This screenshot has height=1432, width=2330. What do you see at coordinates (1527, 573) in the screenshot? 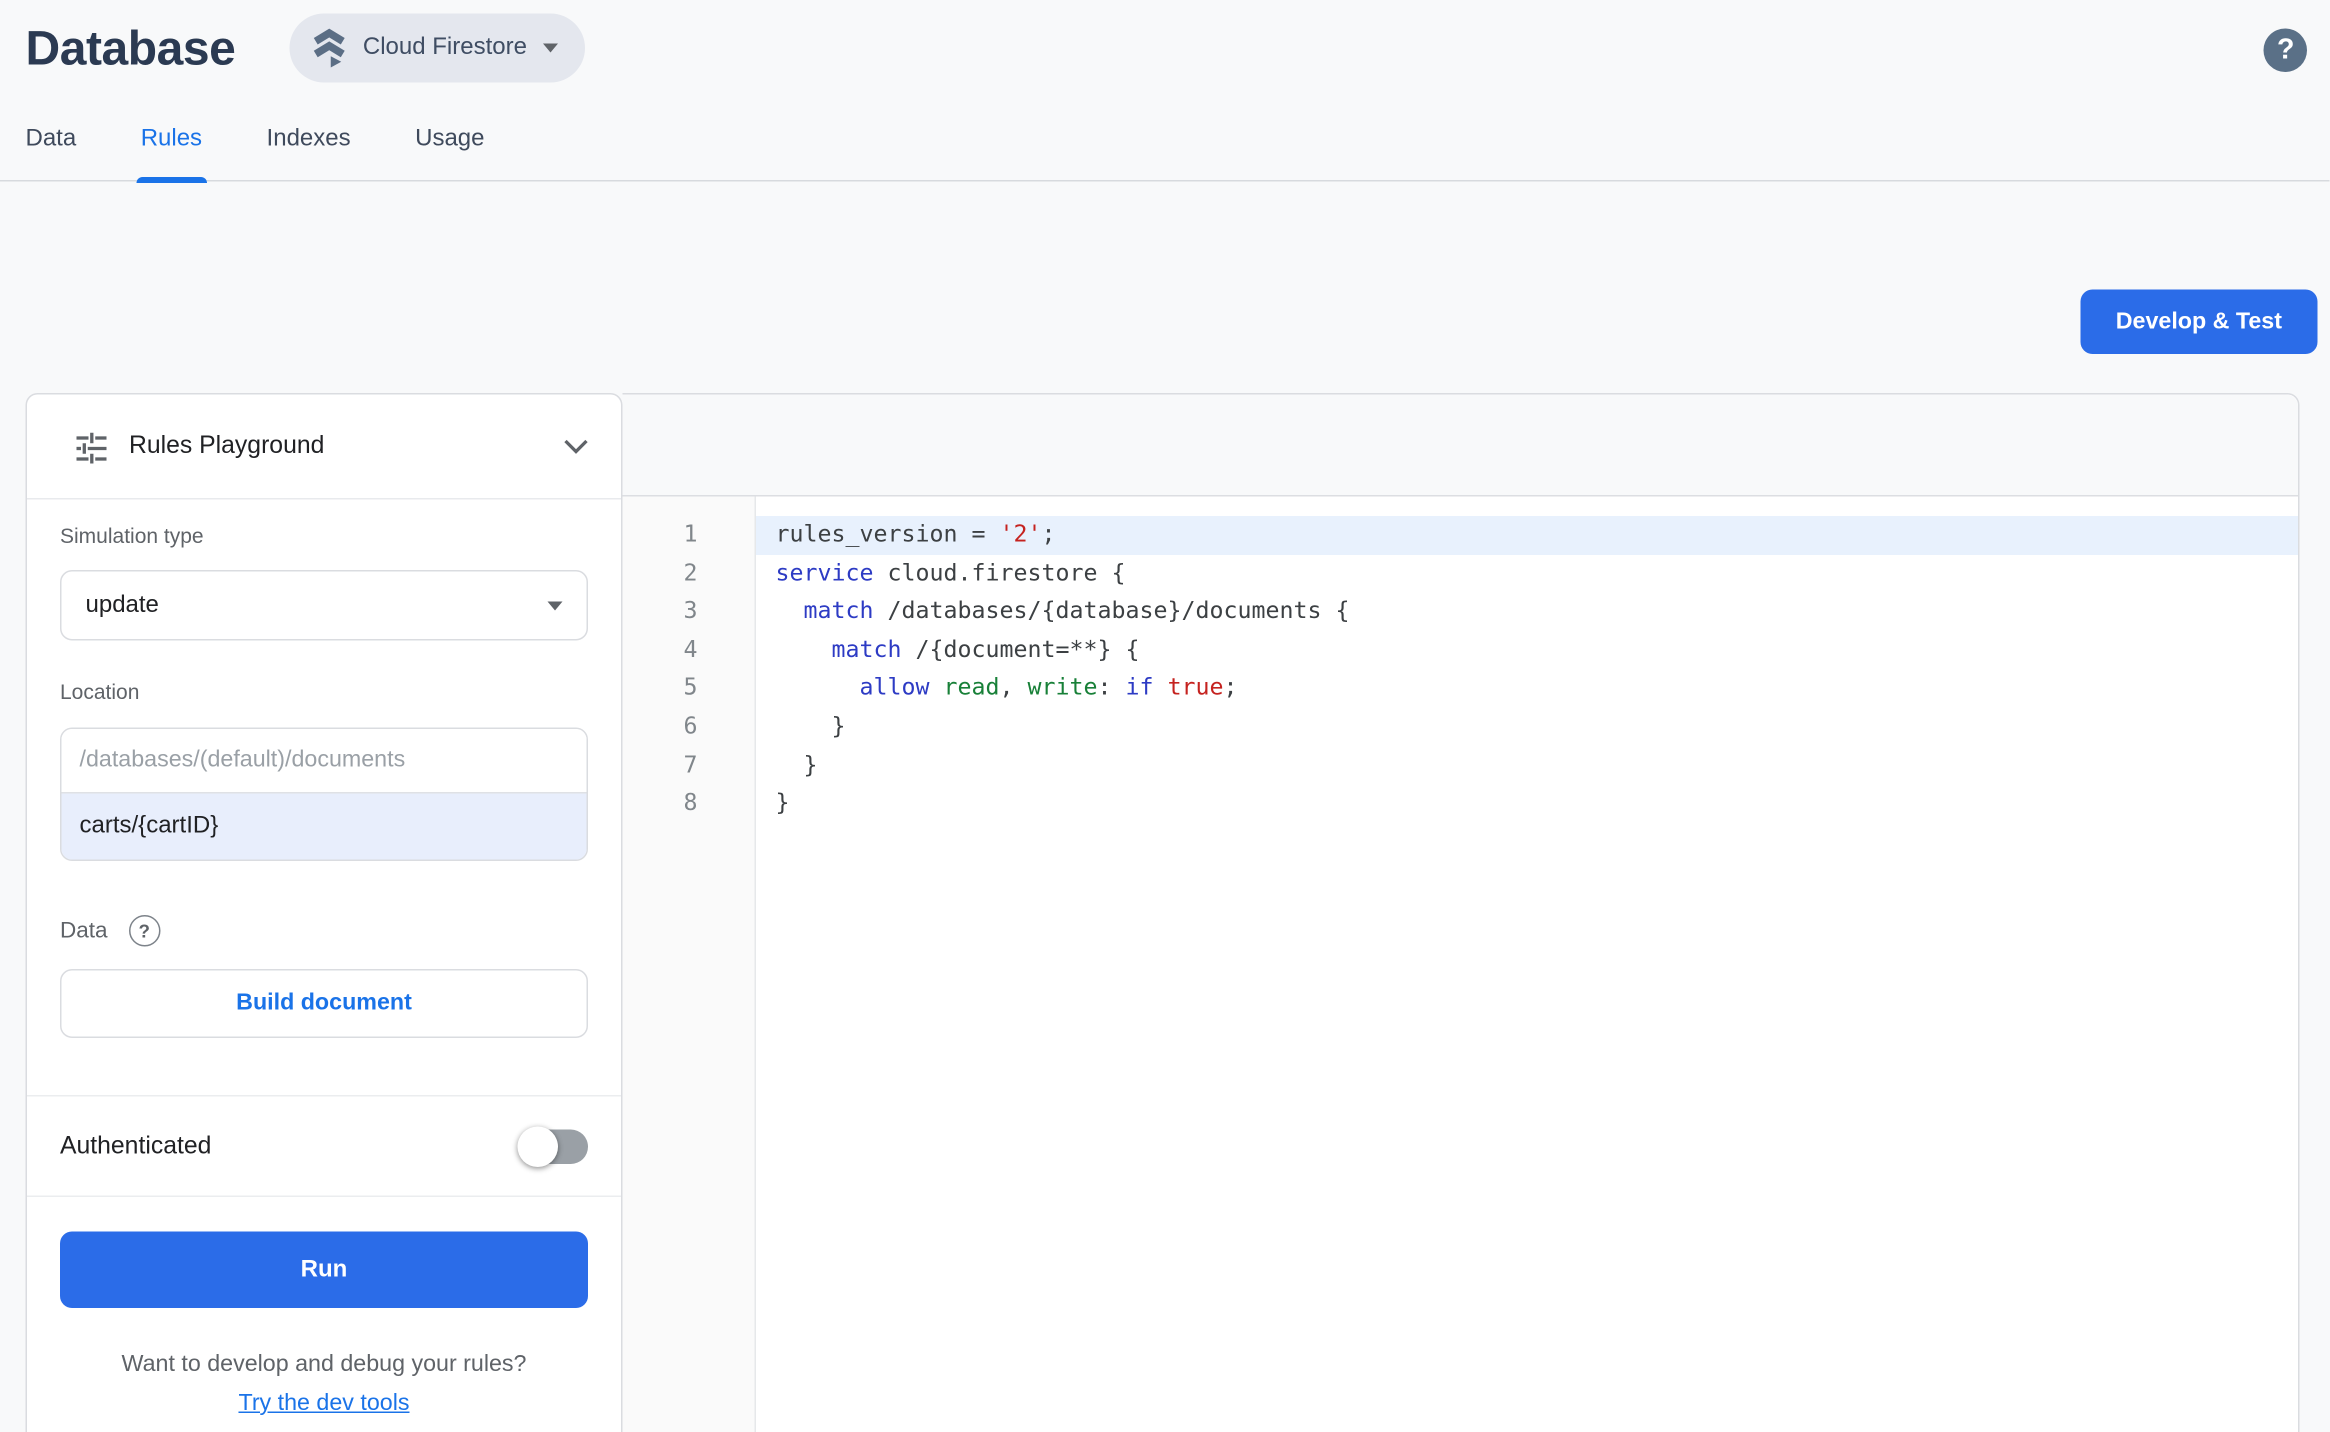
I see `code-line: service cloud.firestore {` at bounding box center [1527, 573].